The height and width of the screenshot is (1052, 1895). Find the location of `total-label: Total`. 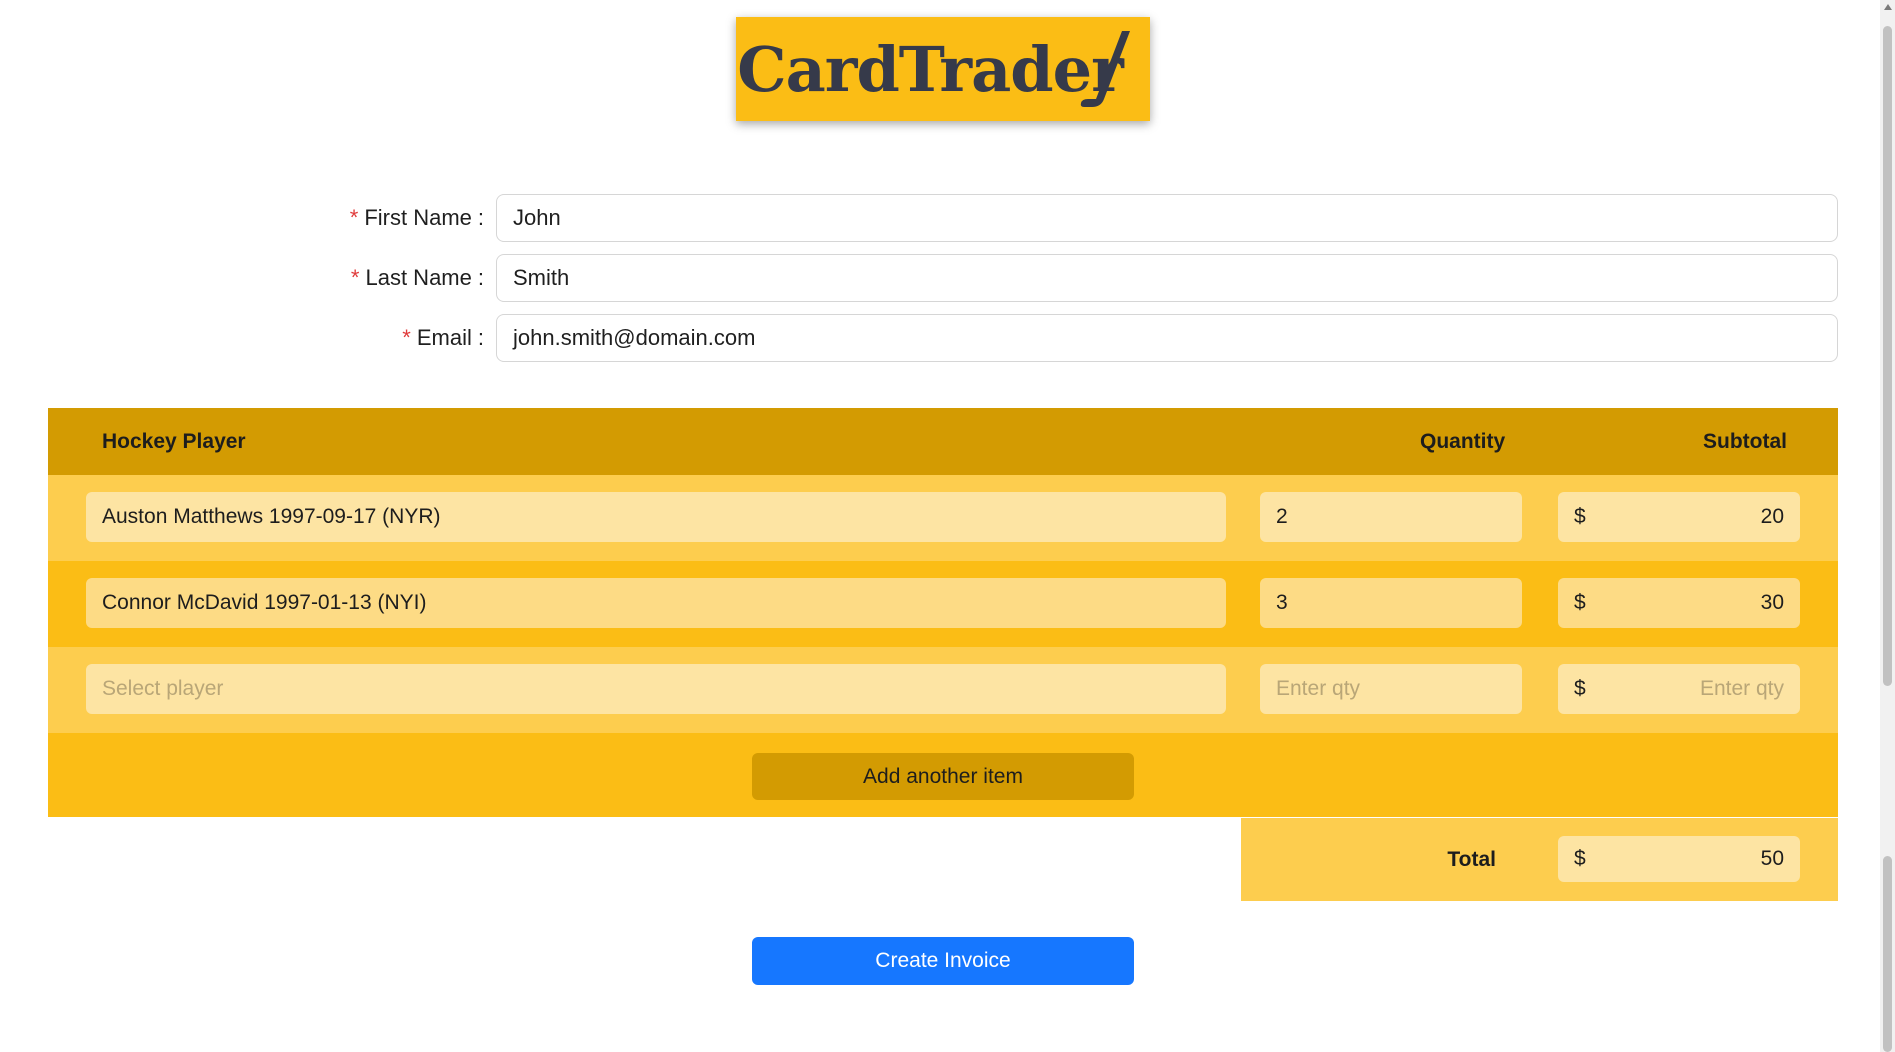

total-label: Total is located at coordinates (1471, 859).